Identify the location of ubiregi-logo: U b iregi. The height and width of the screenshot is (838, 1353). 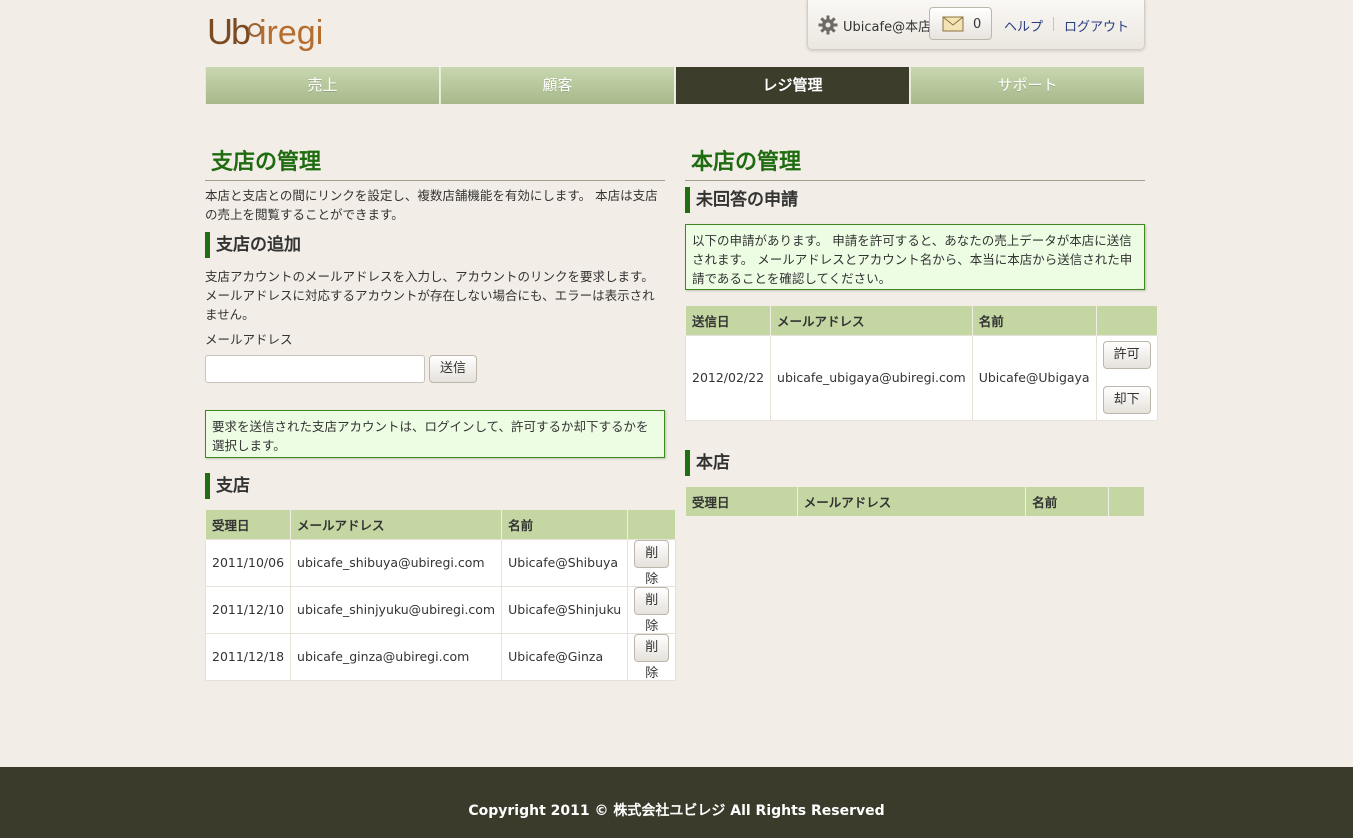
(280, 31).